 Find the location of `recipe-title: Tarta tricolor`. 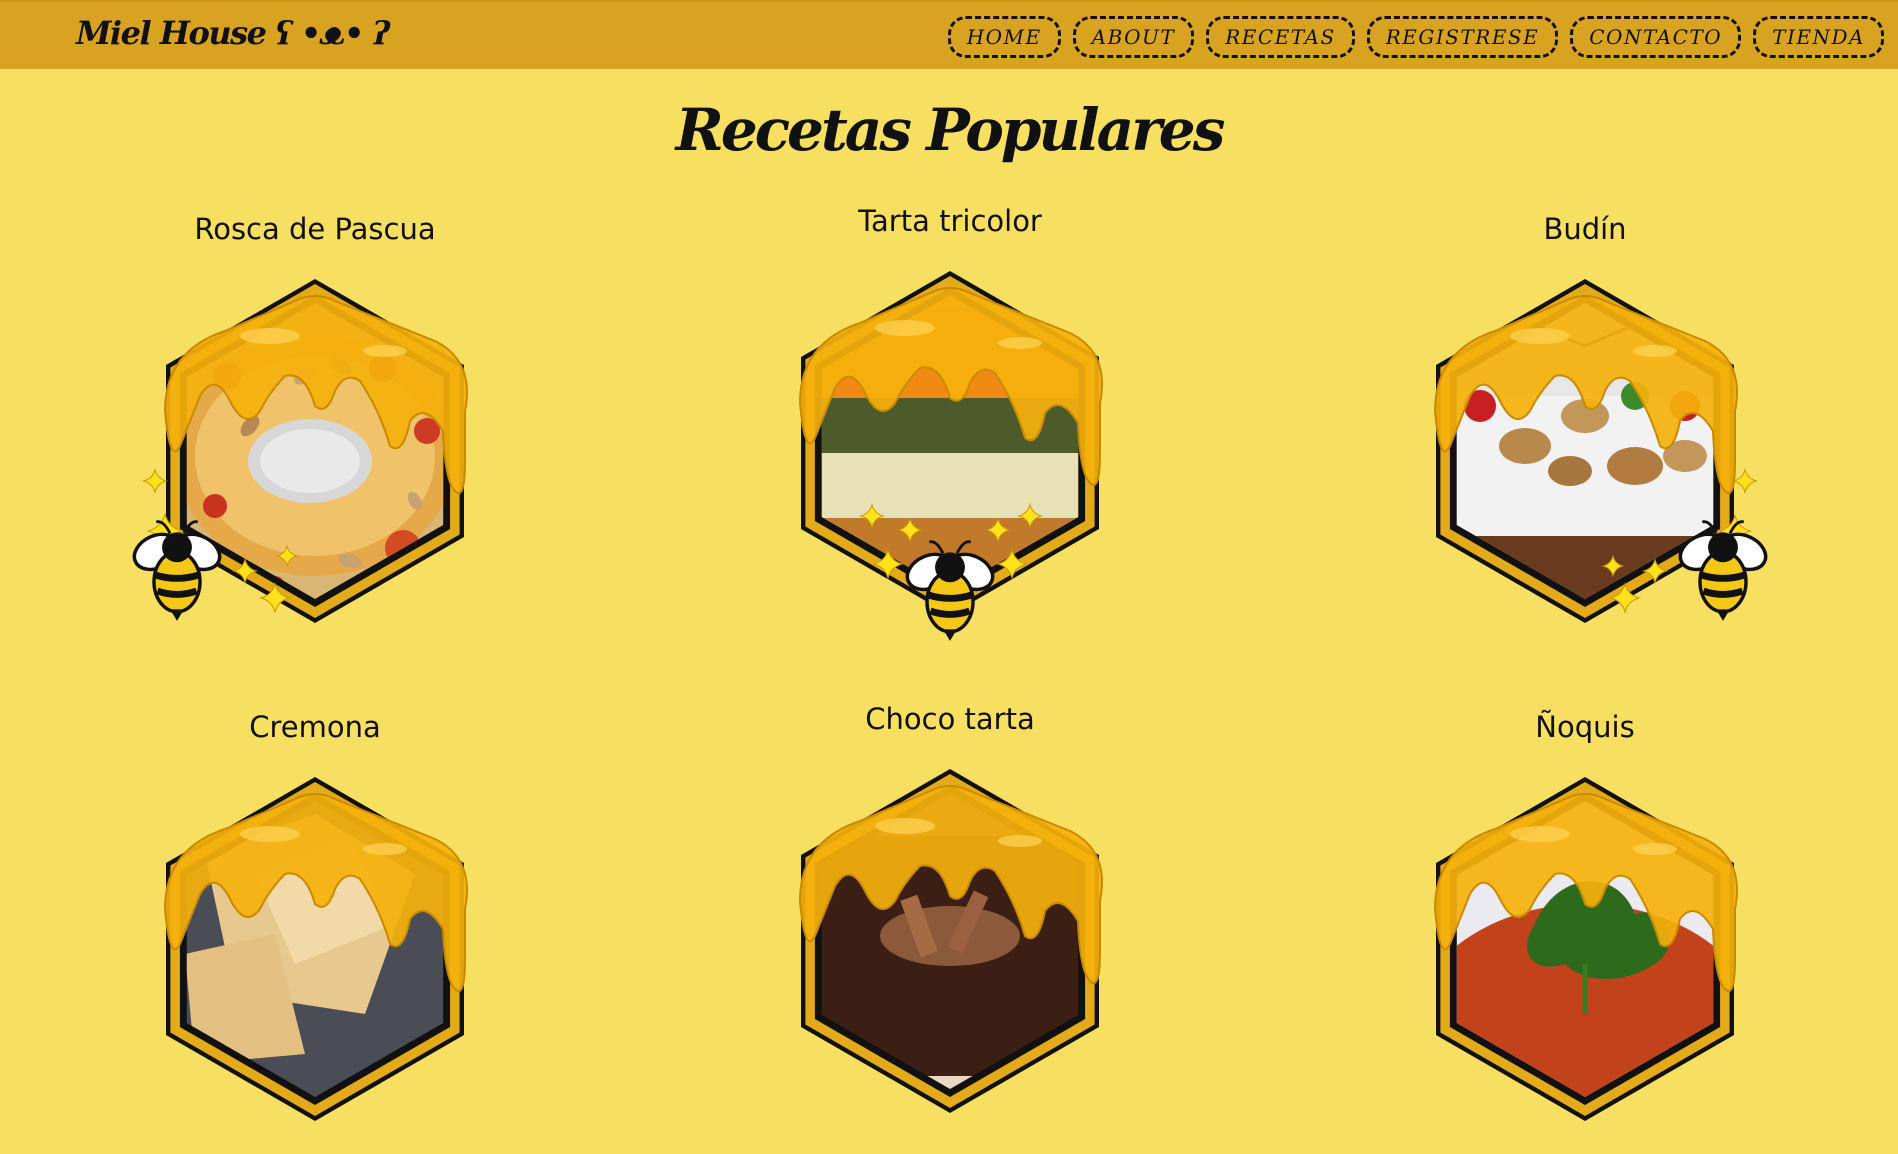

recipe-title: Tarta tricolor is located at coordinates (950, 221).